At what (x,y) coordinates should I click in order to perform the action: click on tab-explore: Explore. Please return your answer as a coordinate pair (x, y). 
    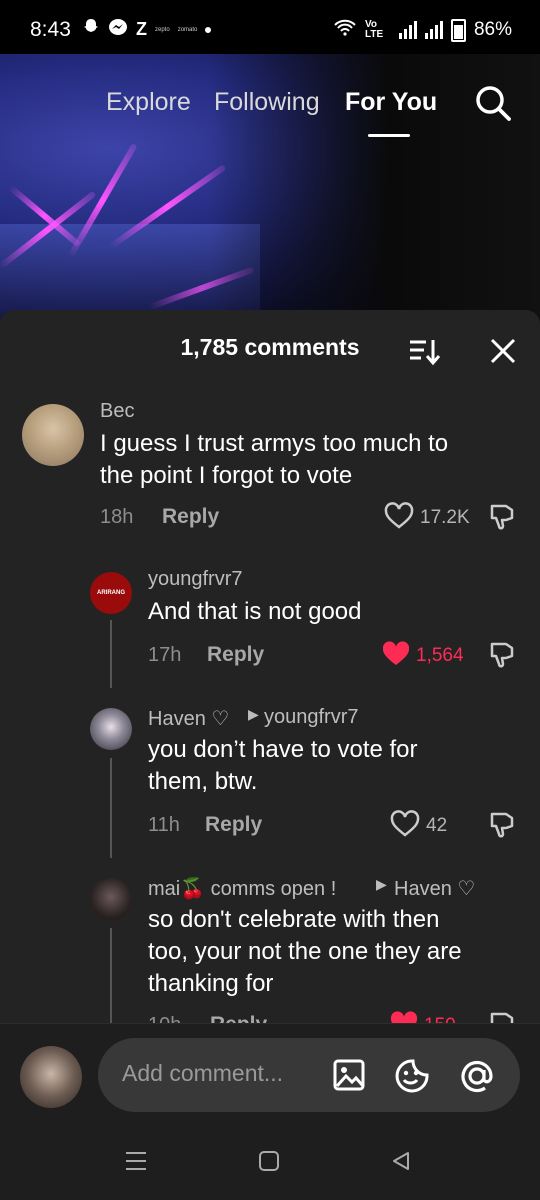
    Looking at the image, I should click on (148, 102).